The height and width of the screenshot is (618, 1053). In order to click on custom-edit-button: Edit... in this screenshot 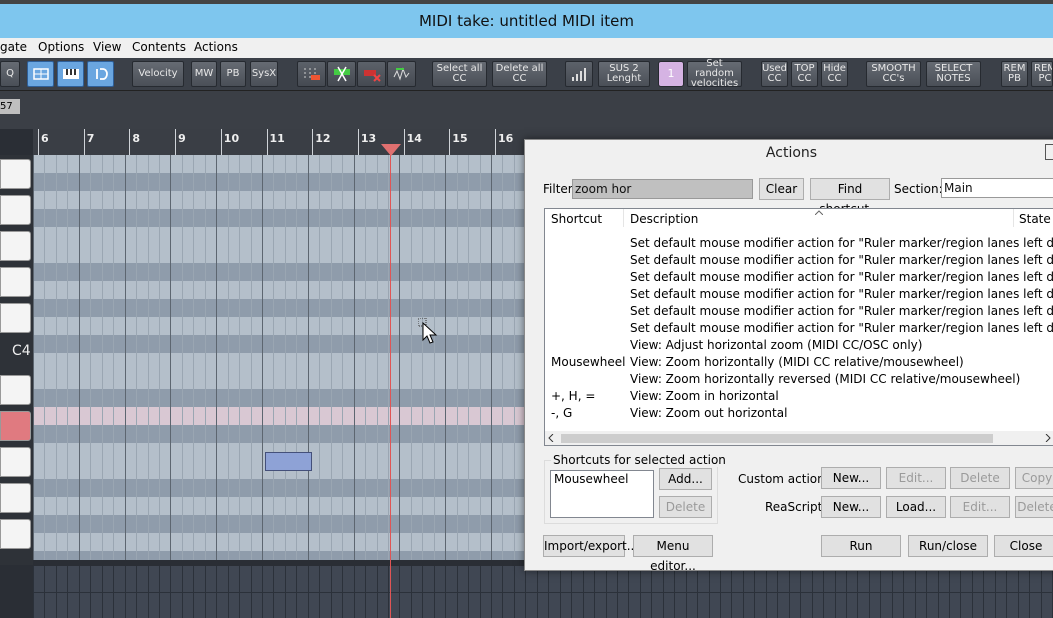, I will do `click(916, 478)`.